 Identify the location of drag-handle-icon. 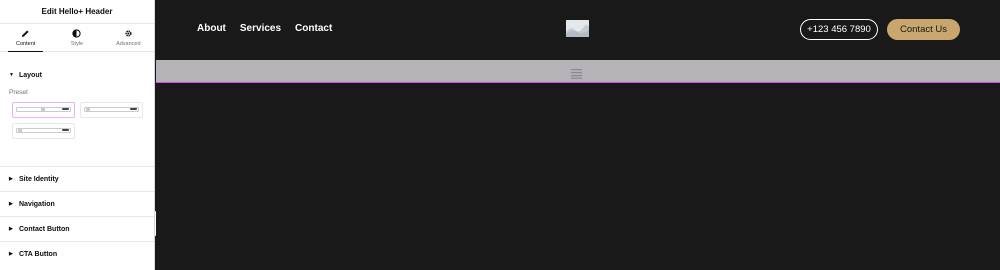
(576, 72).